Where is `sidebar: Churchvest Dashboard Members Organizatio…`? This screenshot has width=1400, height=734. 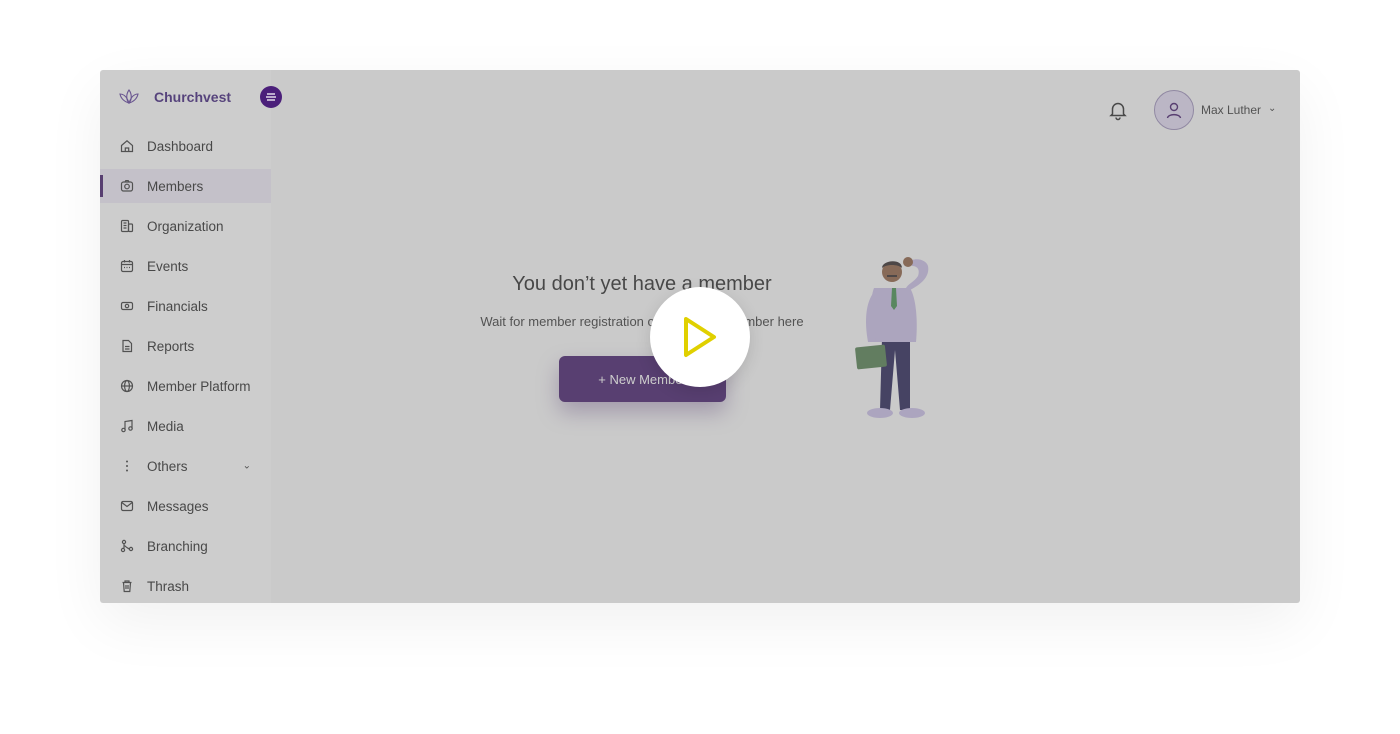 sidebar: Churchvest Dashboard Members Organizatio… is located at coordinates (185, 336).